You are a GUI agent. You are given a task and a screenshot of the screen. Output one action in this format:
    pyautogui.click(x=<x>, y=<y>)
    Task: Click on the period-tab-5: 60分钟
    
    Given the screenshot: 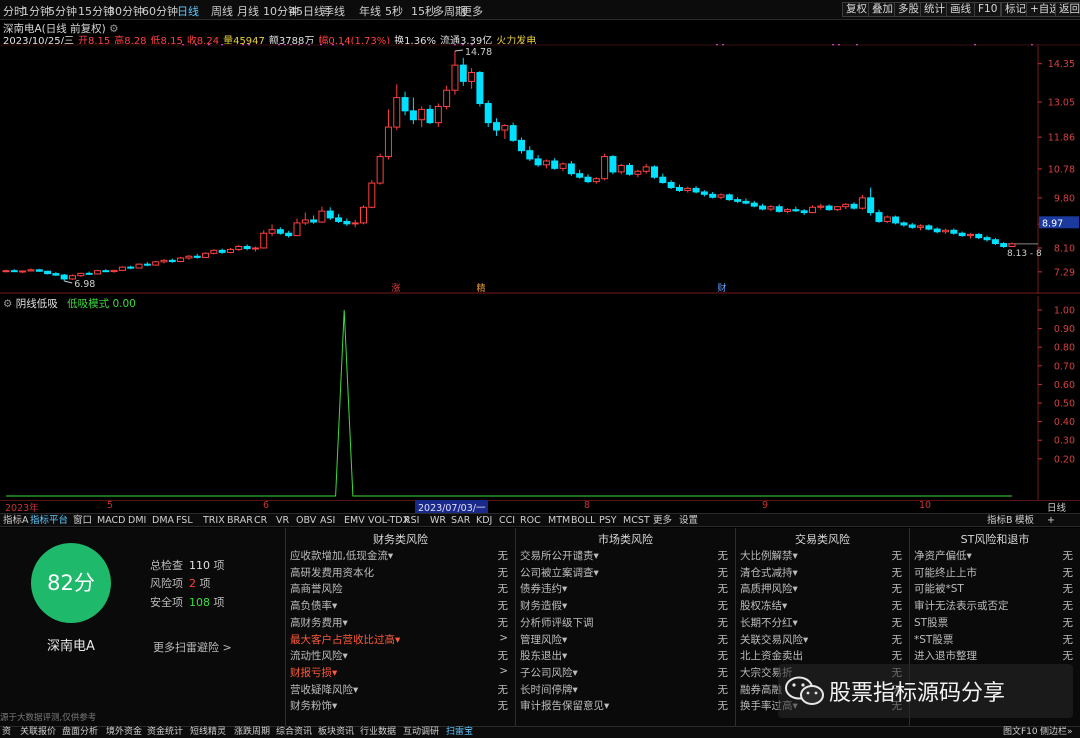 What is the action you would take?
    pyautogui.click(x=160, y=11)
    